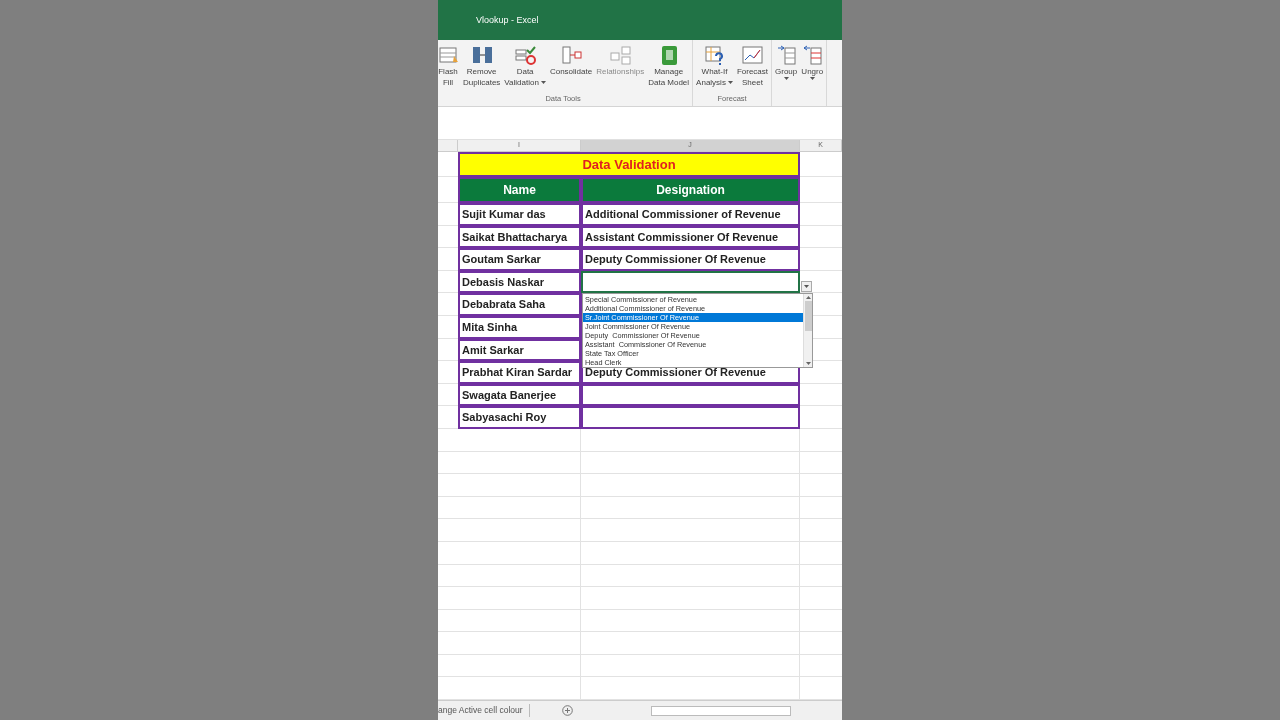 This screenshot has height=720, width=1280. I want to click on ungroup-icon, so click(812, 55).